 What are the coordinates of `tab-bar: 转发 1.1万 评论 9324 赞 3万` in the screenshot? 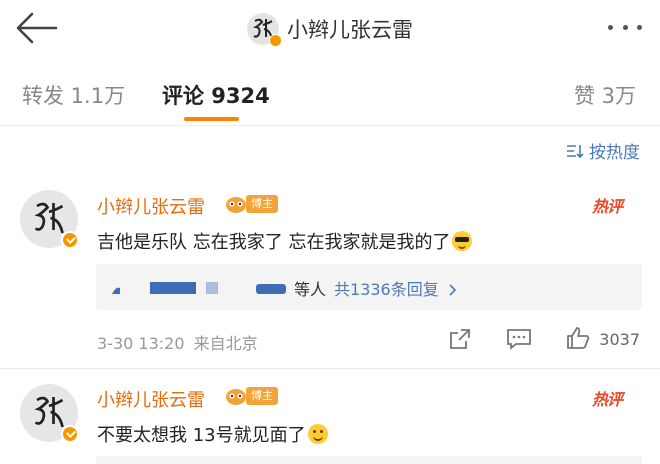 It's located at (330, 91).